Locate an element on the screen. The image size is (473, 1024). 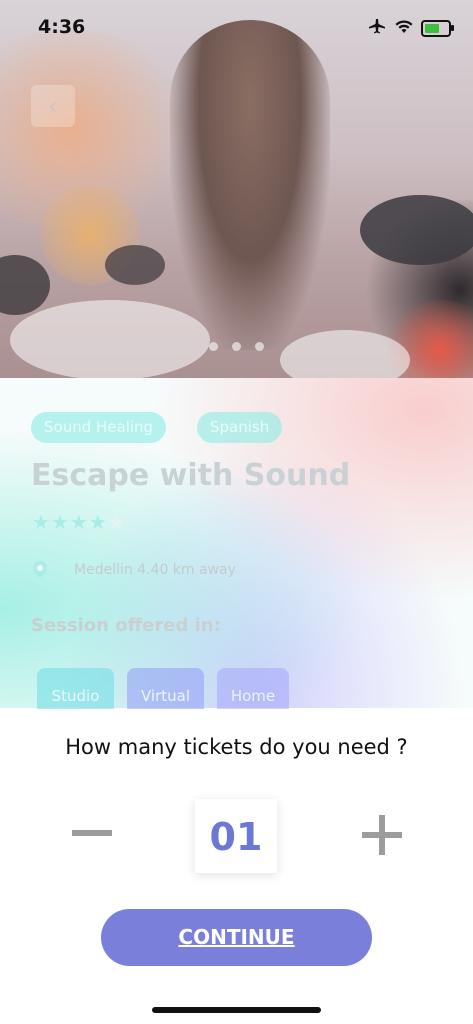
increment-button is located at coordinates (382, 835).